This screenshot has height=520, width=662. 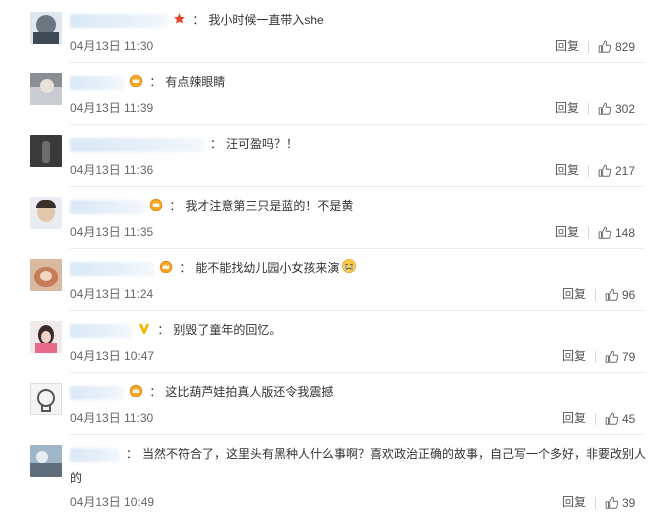 What do you see at coordinates (625, 233) in the screenshot?
I see `like-count: 148` at bounding box center [625, 233].